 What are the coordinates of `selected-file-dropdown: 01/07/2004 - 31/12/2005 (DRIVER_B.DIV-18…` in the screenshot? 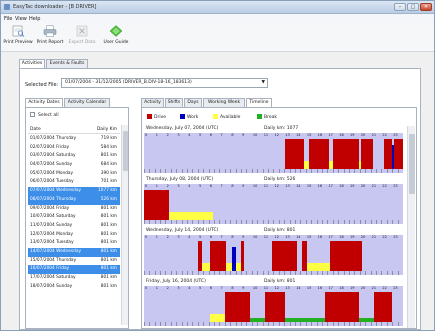 It's located at (164, 83).